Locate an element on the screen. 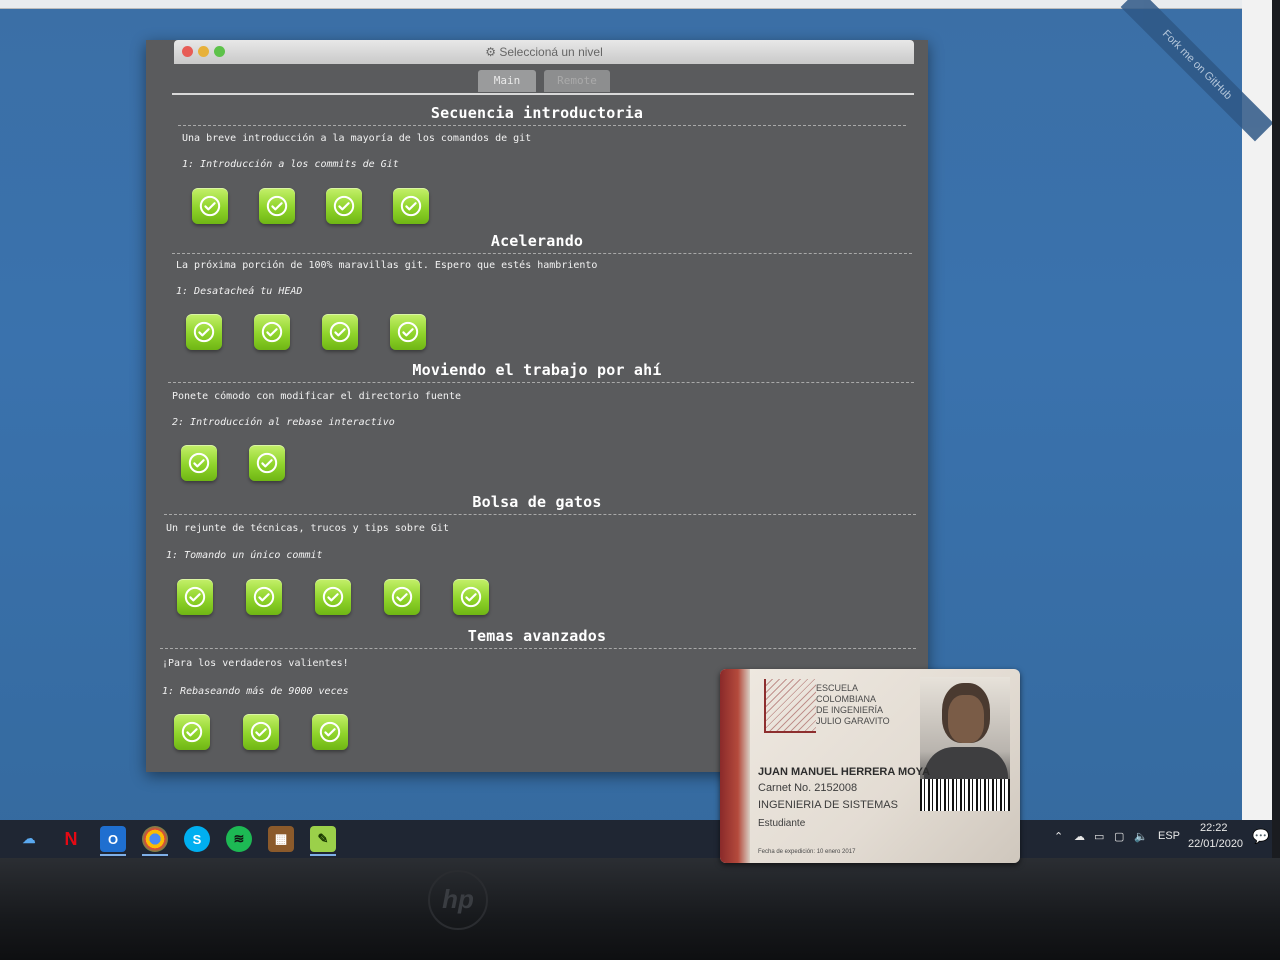  clock-date: 22/01/2020 is located at coordinates (1215, 844).